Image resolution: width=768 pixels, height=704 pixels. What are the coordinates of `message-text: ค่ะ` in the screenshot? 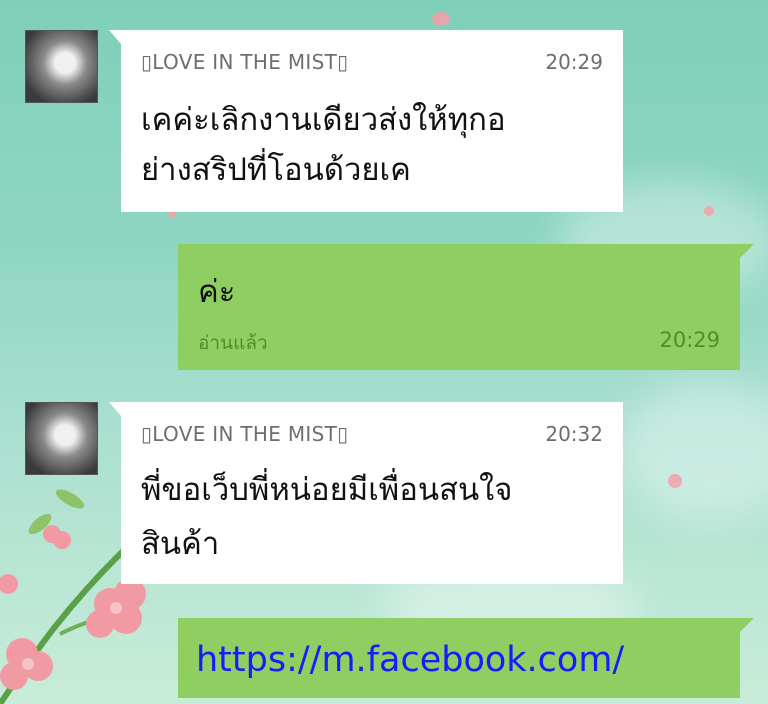 It's located at (217, 292).